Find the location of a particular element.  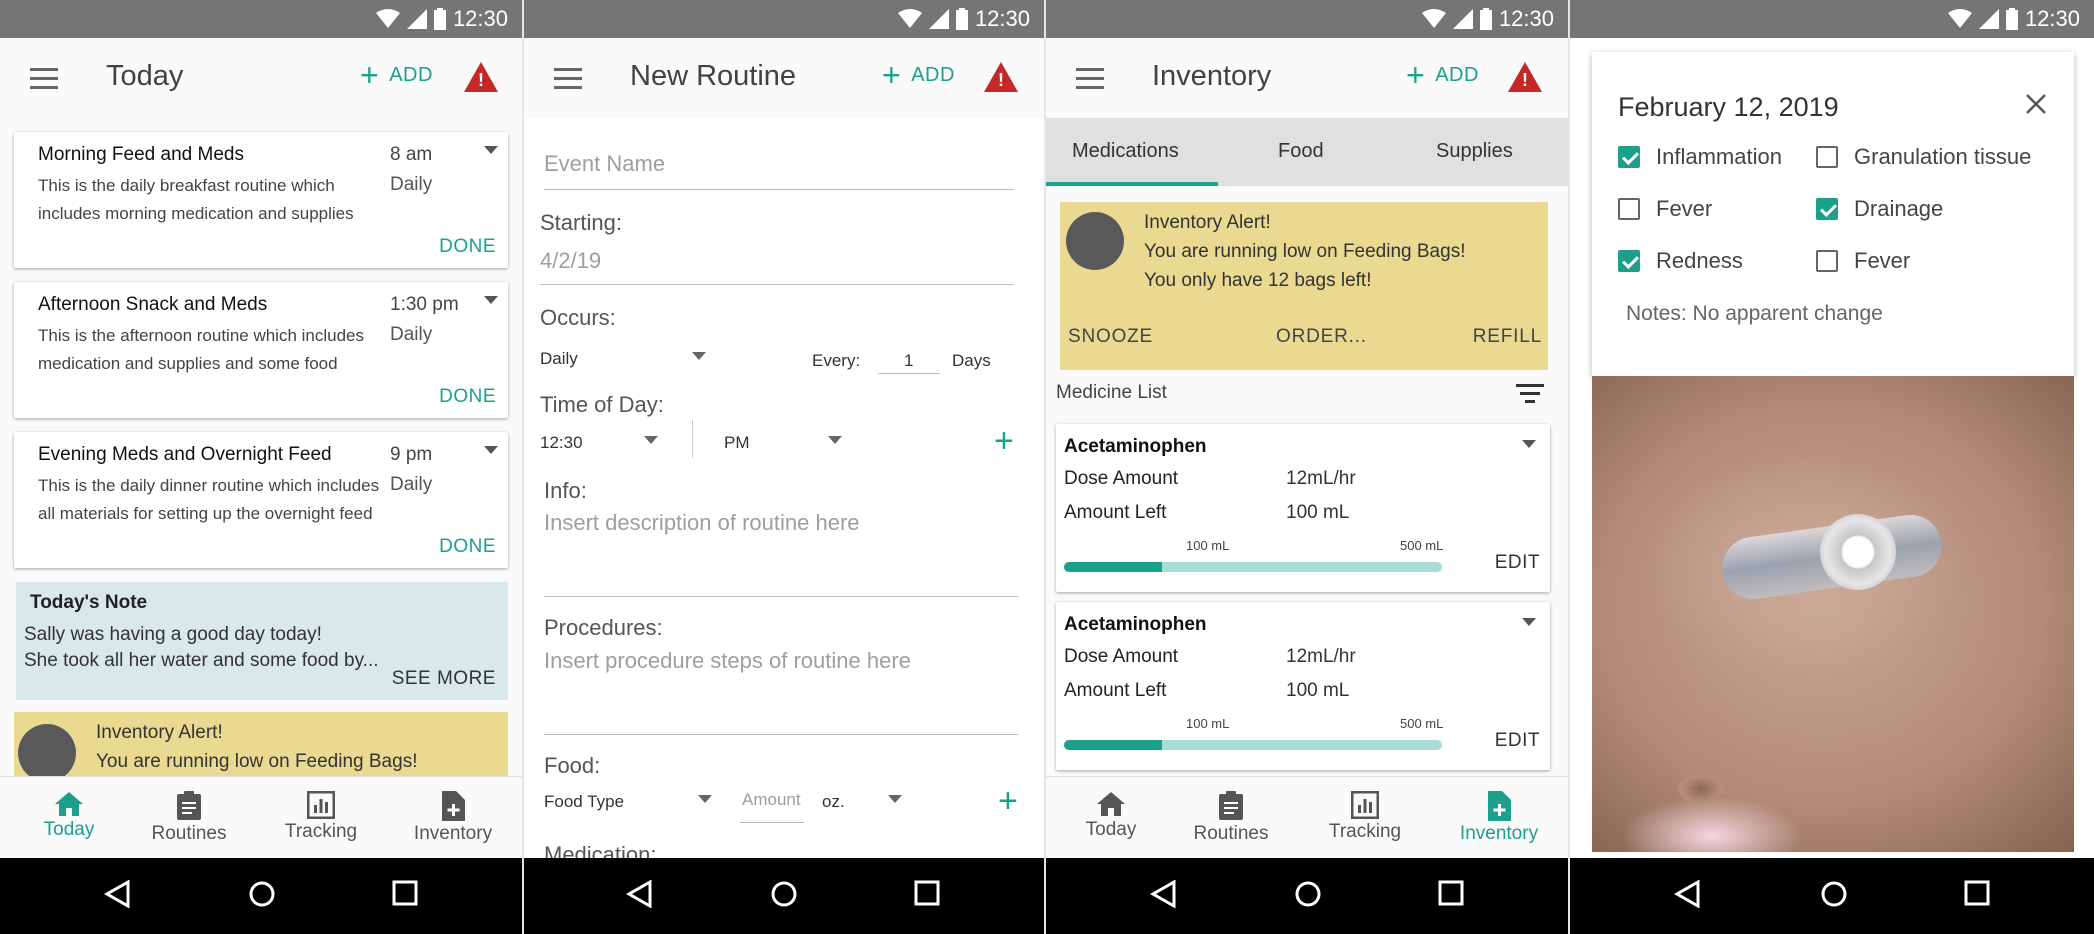

refill-button: REFILL is located at coordinates (1507, 337).